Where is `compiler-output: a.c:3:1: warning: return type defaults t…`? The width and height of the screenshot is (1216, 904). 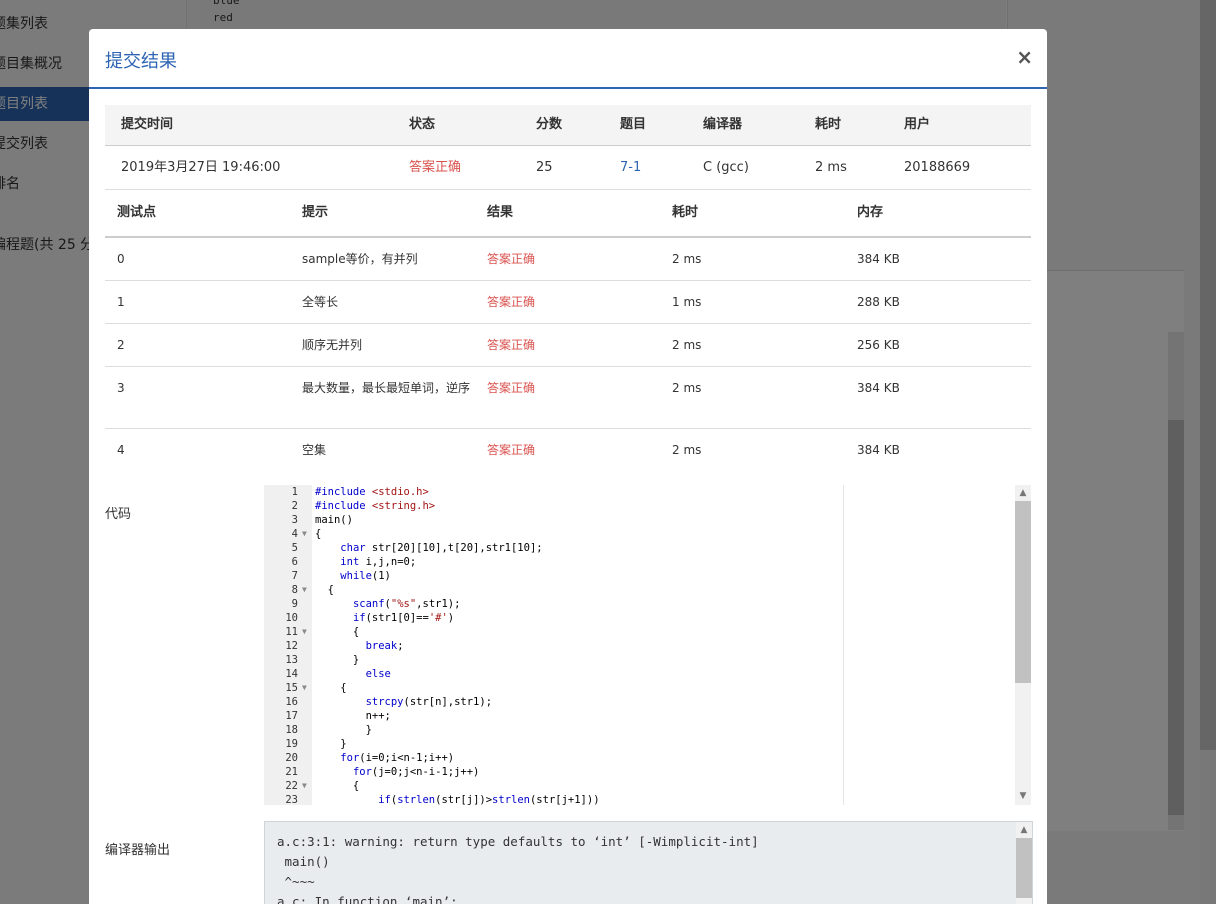
compiler-output: a.c:3:1: warning: return type defaults t… is located at coordinates (648, 862).